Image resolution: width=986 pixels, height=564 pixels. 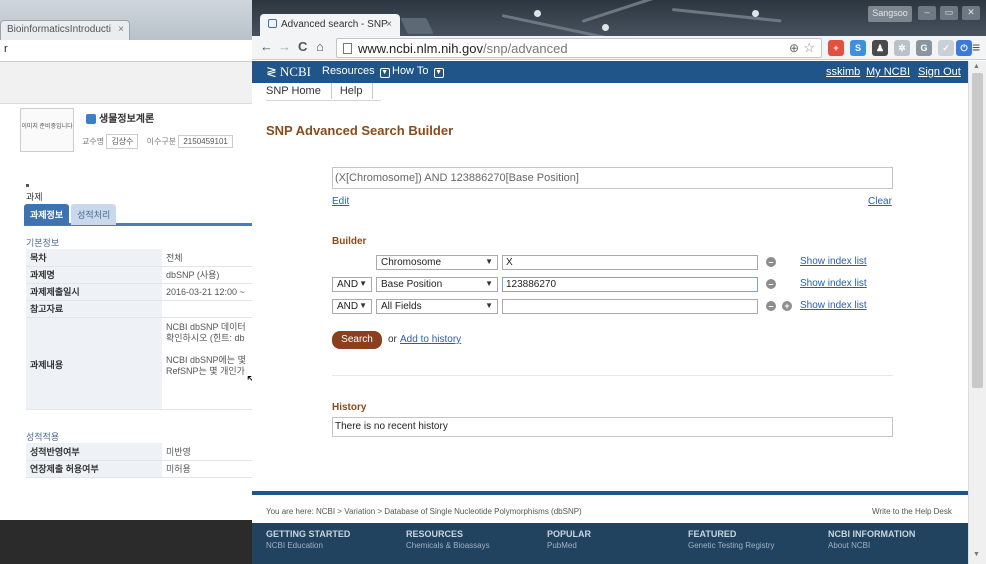 I want to click on add-to-history-link: Add to history, so click(x=430, y=339).